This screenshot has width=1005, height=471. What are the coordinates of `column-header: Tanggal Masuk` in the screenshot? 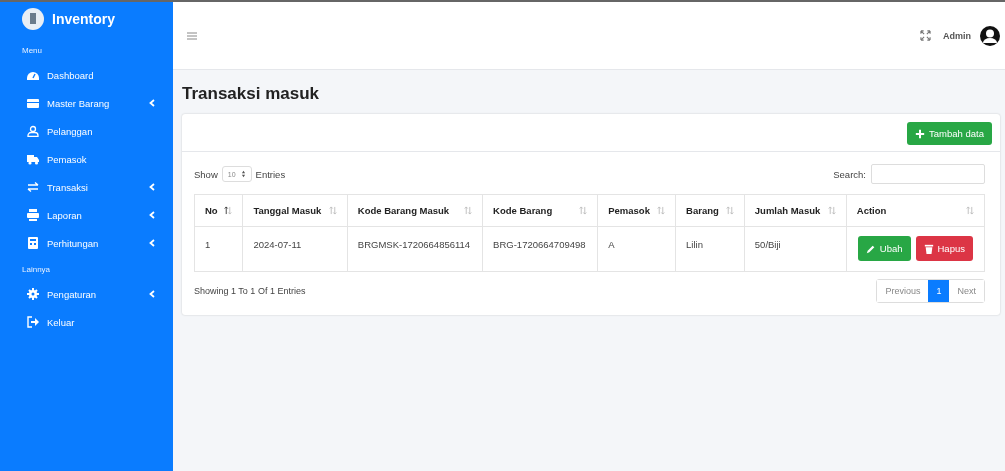 It's located at (295, 210).